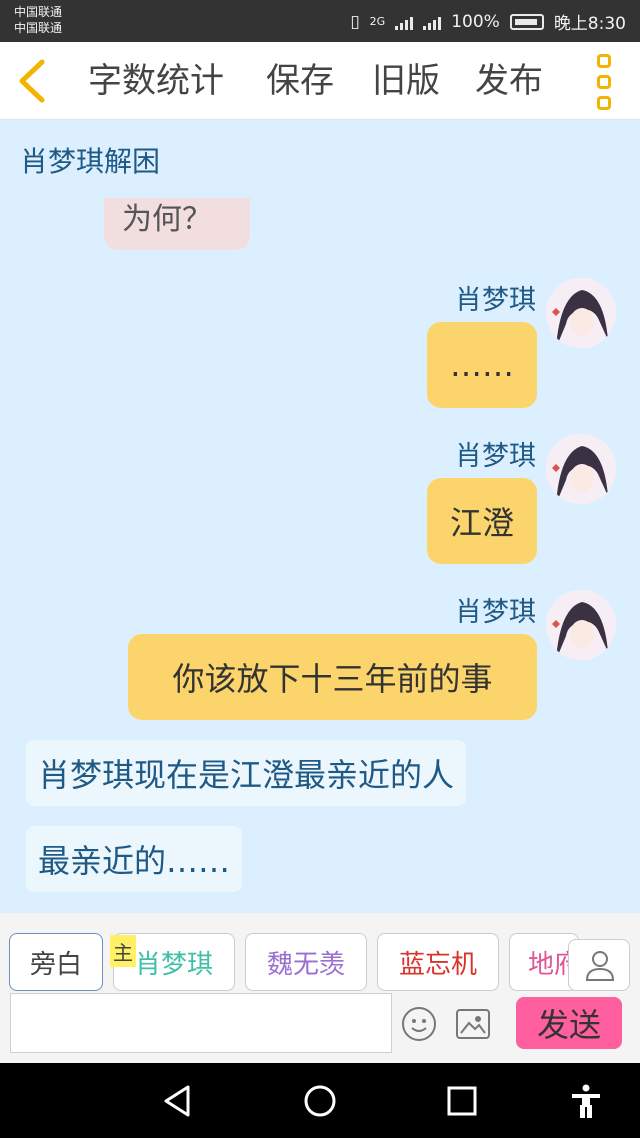  I want to click on carrier-1: 中国联通, so click(38, 12).